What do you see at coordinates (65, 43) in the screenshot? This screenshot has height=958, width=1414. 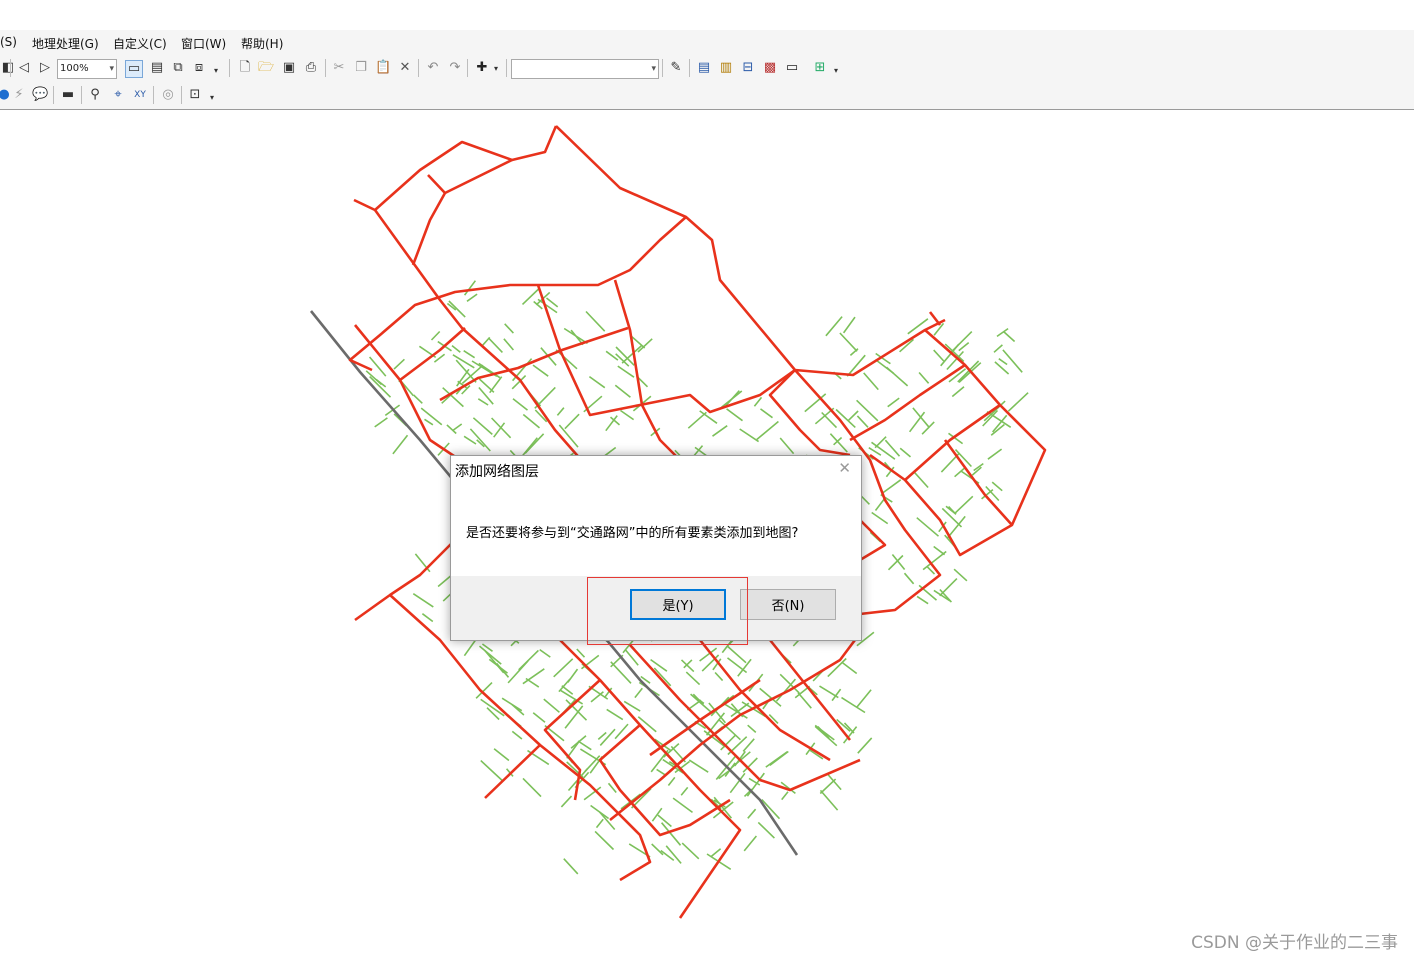 I see `menu-geoprocessing: 地理处理(G)` at bounding box center [65, 43].